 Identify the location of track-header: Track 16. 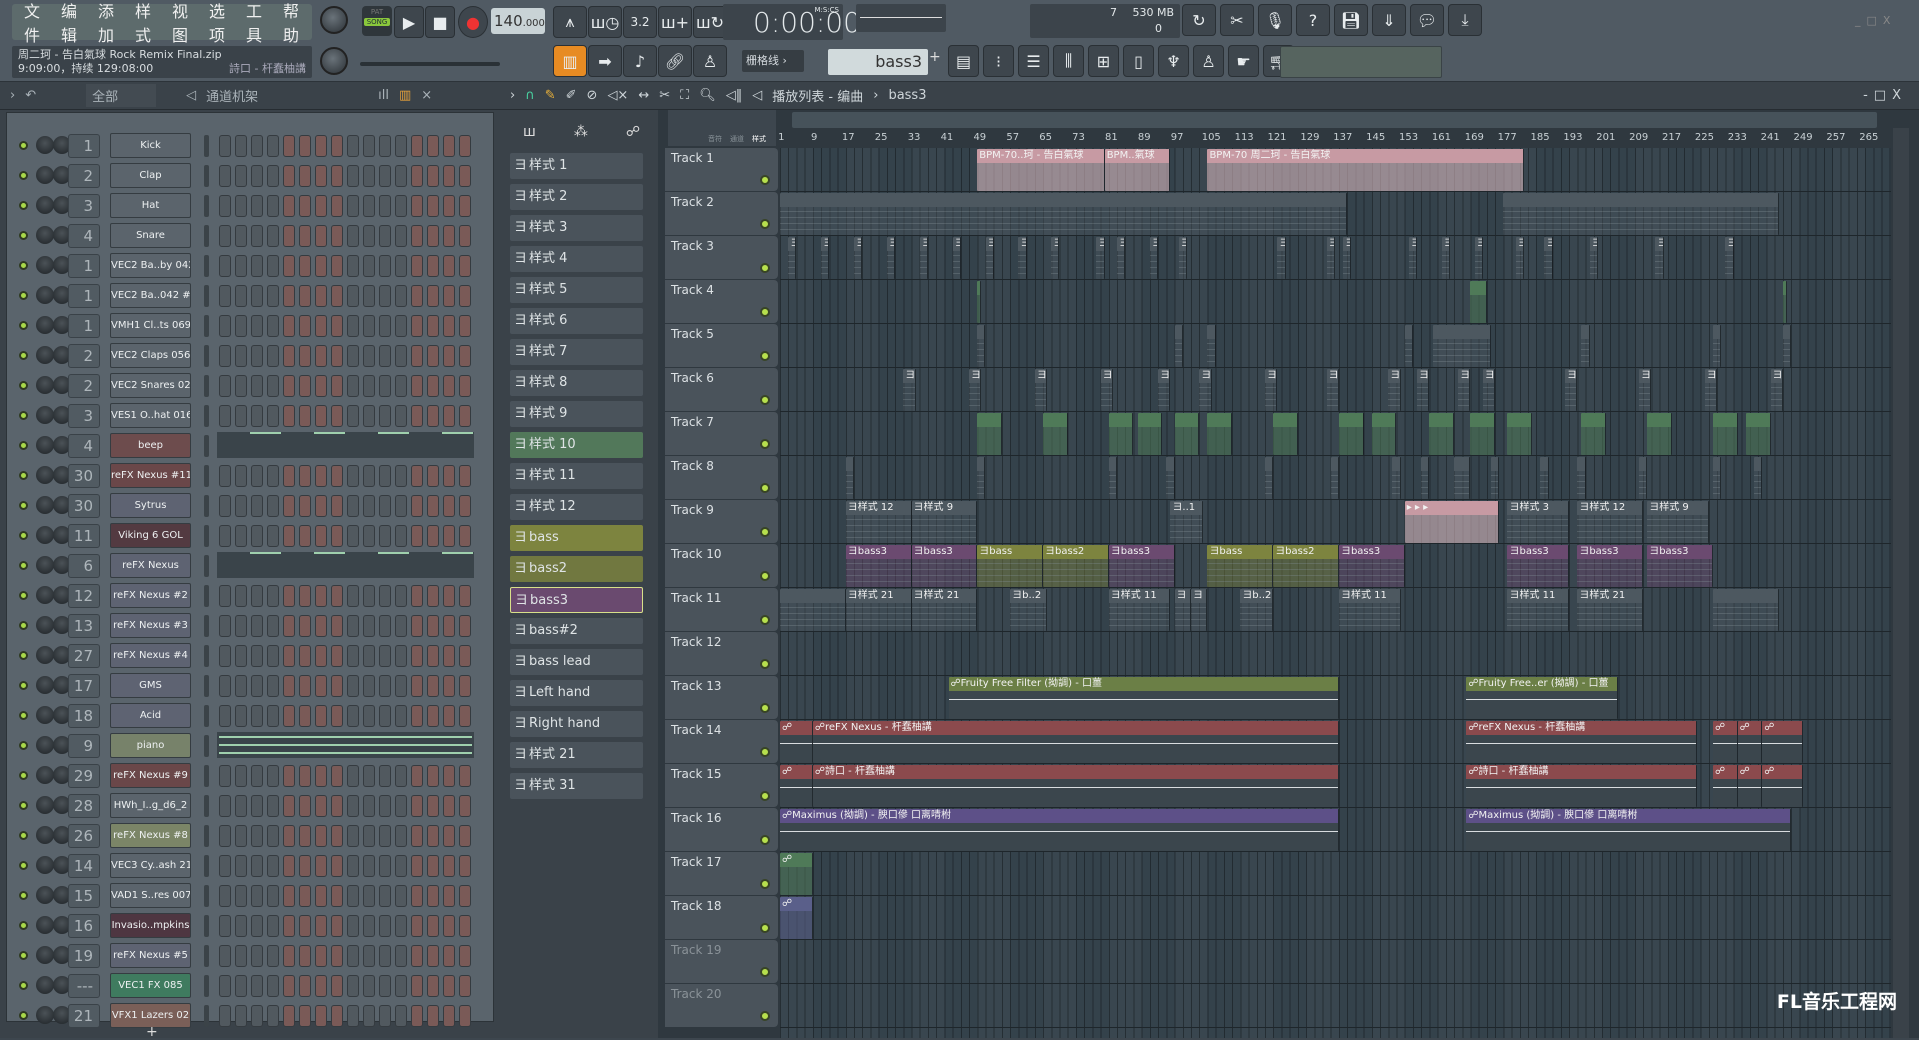
(721, 829).